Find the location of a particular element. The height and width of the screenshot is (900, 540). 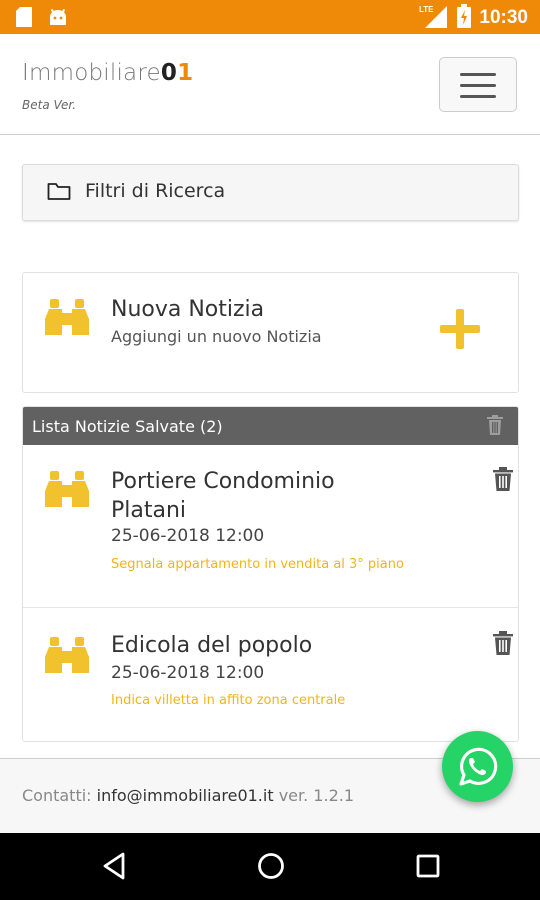

brand-number-zero: 0 is located at coordinates (169, 73).